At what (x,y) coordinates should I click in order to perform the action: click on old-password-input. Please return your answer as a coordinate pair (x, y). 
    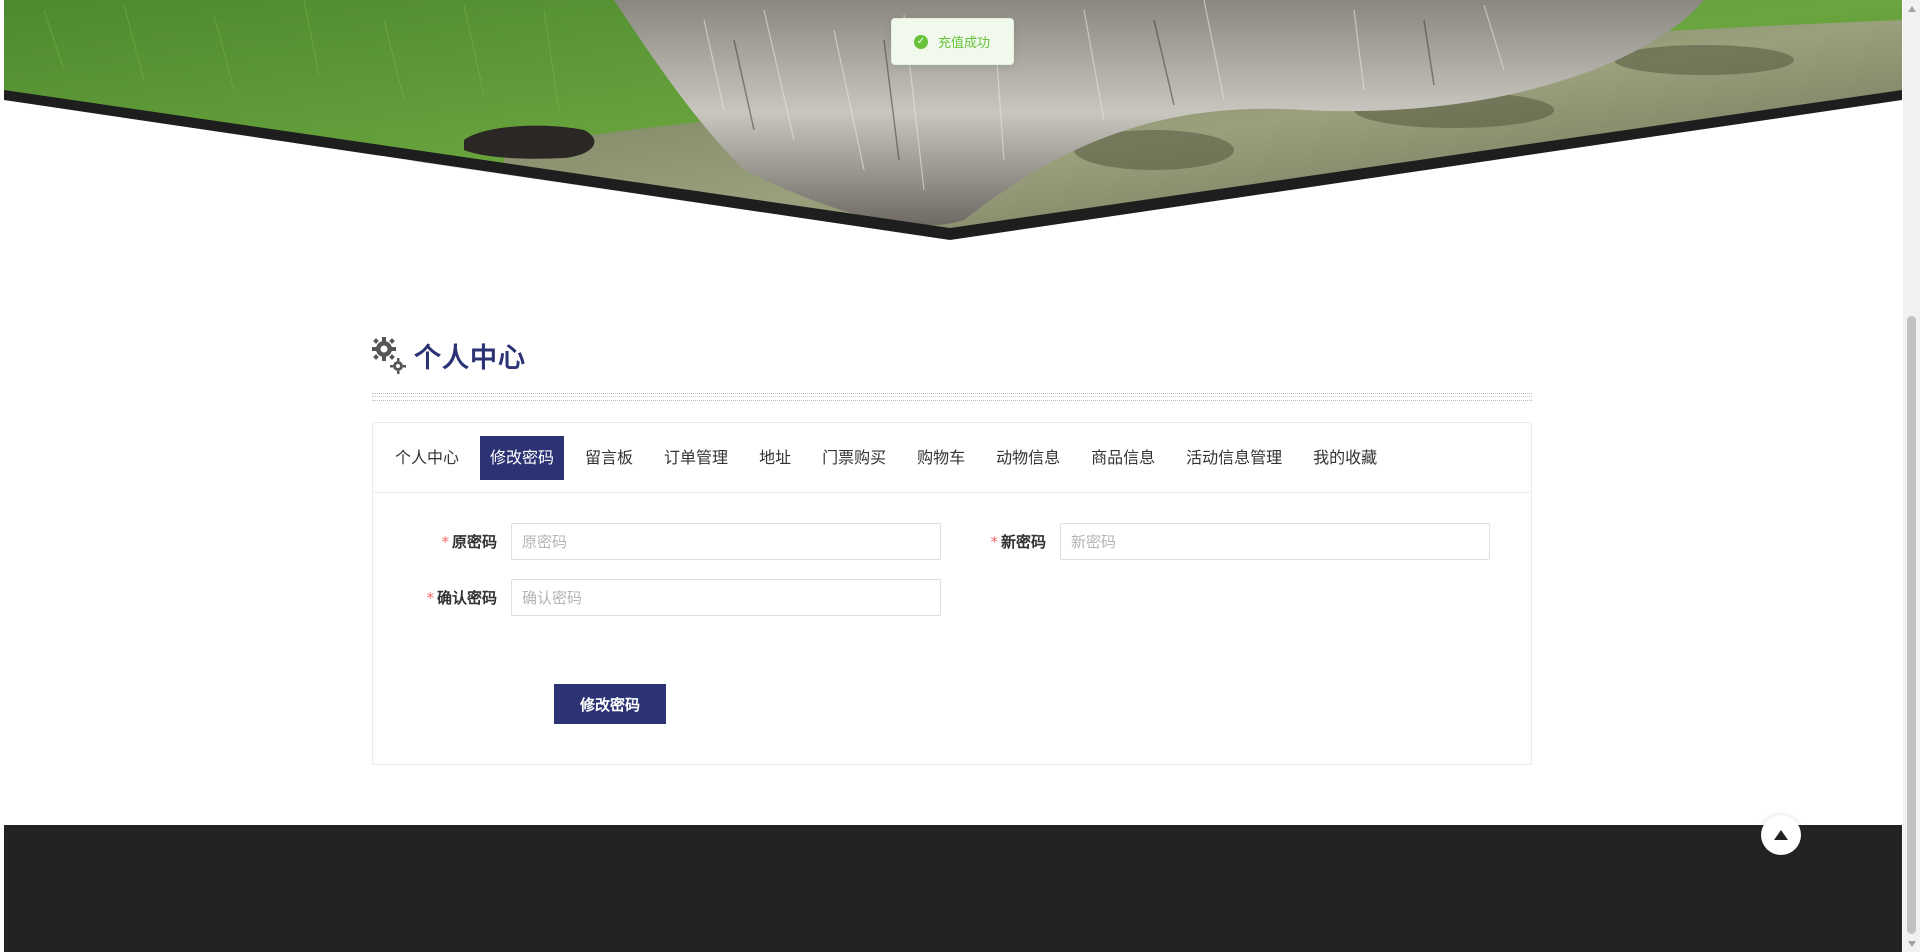
    Looking at the image, I should click on (726, 541).